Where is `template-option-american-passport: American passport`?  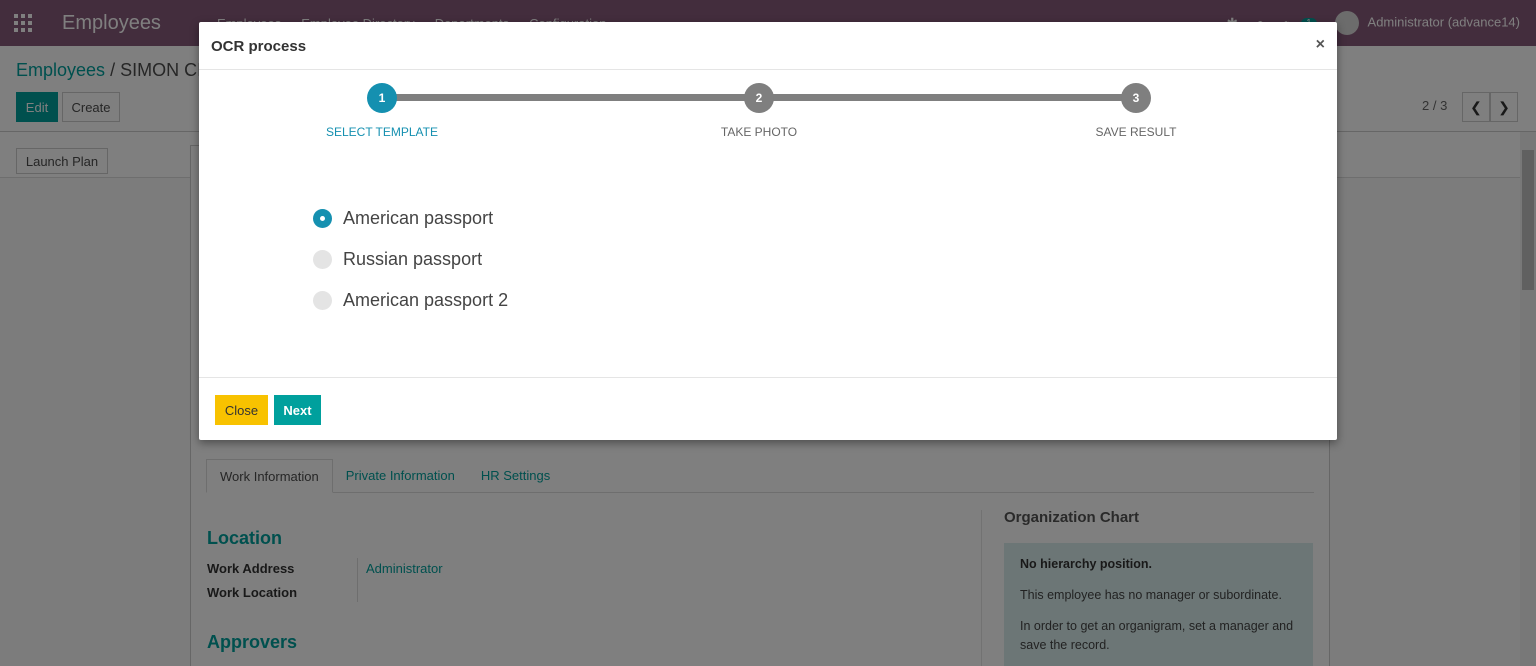
template-option-american-passport: American passport is located at coordinates (410, 218).